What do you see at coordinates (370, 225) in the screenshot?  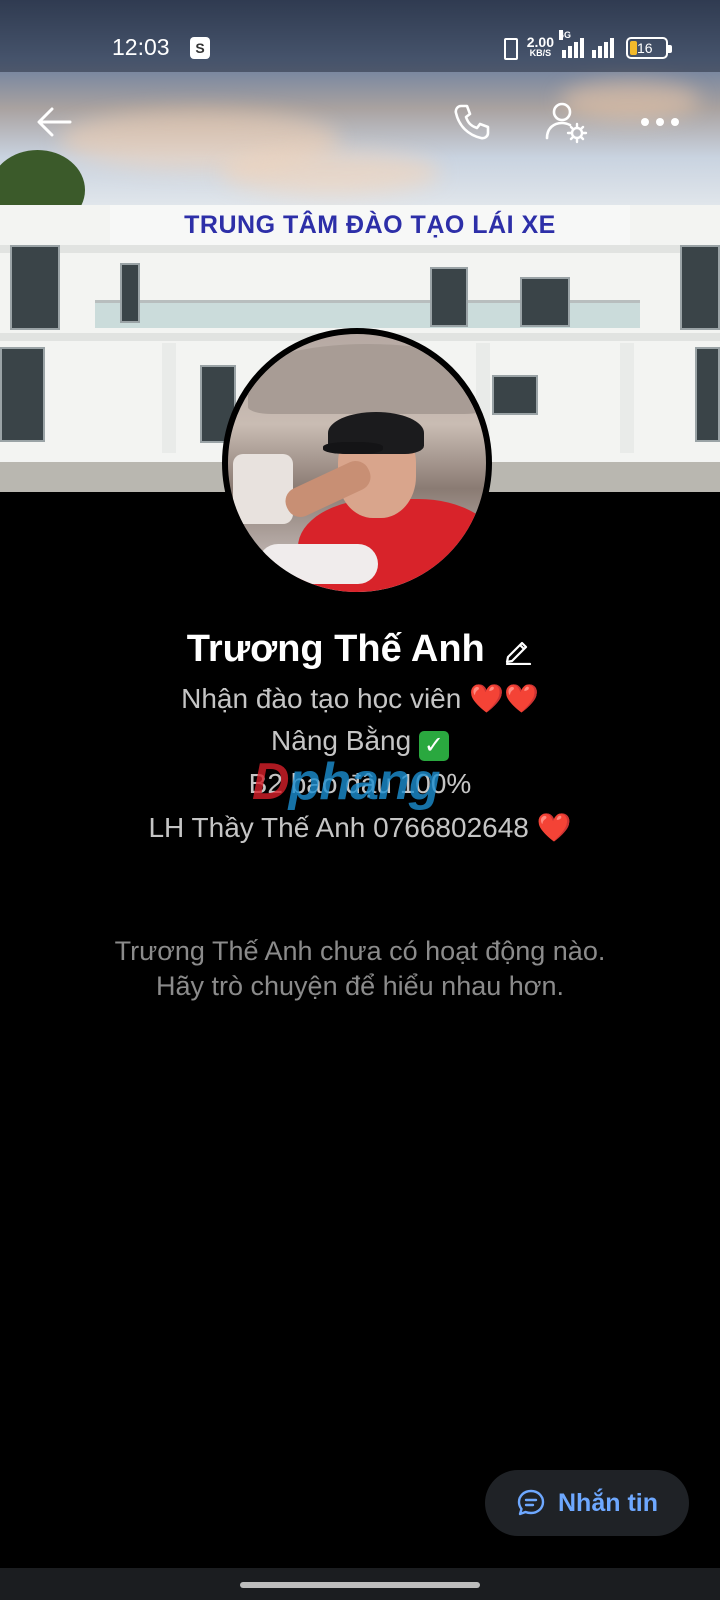 I see `building-sign: TRUNG TÂM ĐÀO TẠO LÁI XE` at bounding box center [370, 225].